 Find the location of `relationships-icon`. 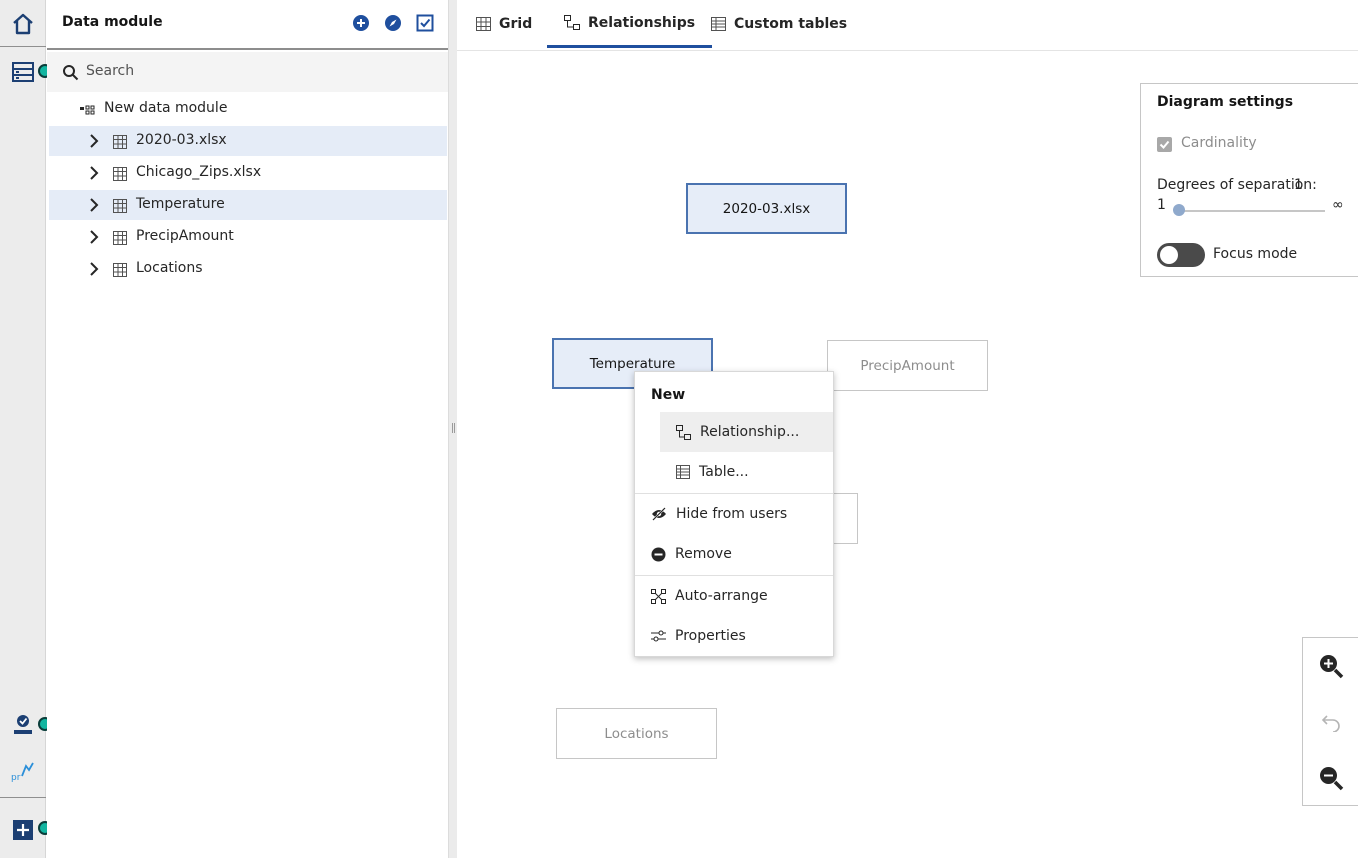

relationships-icon is located at coordinates (572, 22).